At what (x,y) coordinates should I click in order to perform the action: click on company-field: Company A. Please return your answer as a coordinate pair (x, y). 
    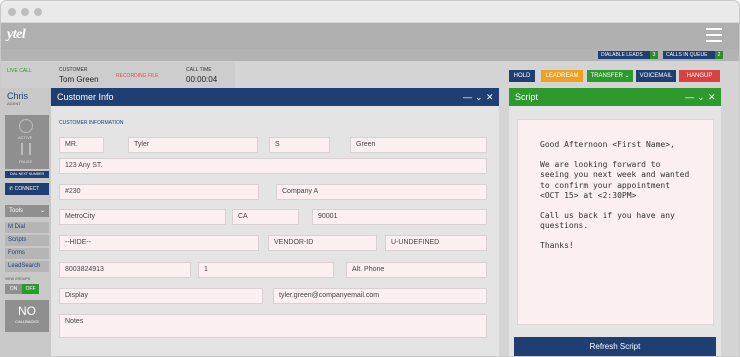
    Looking at the image, I should click on (381, 192).